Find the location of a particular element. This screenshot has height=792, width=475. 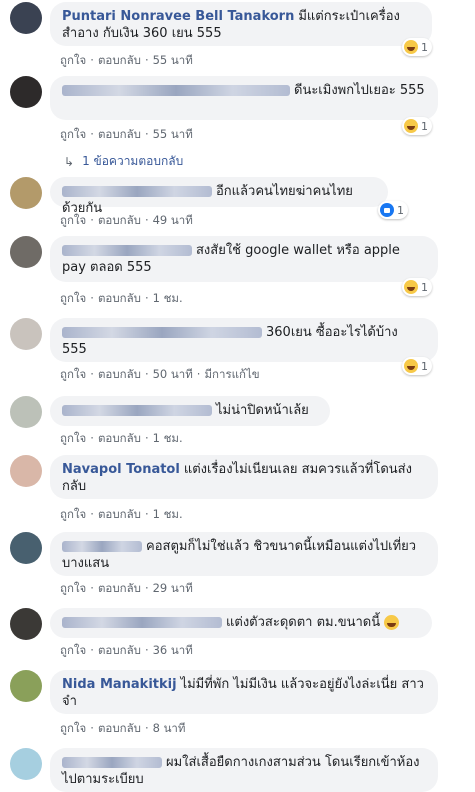

comment-actions: ถูกใจ · ตอบกลับ · 50 นาที · มีการแก้ไข is located at coordinates (160, 374).